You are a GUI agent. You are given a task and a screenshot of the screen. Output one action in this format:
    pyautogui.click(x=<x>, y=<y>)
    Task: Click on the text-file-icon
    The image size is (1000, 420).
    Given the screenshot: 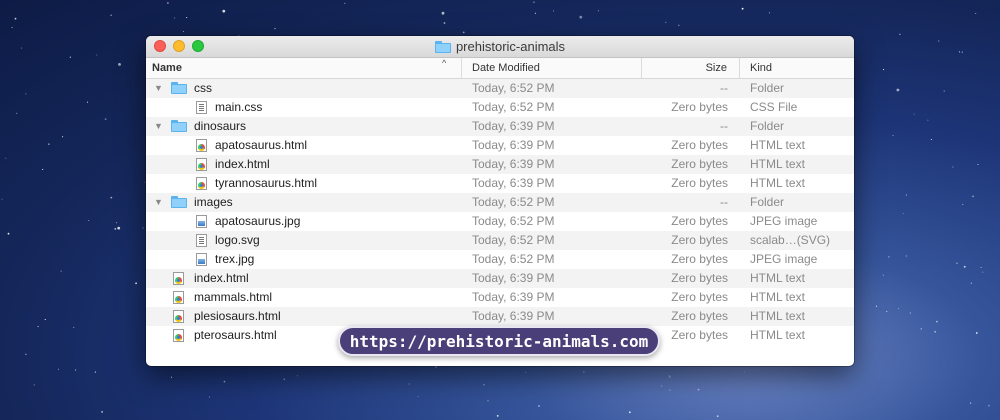 What is the action you would take?
    pyautogui.click(x=201, y=107)
    